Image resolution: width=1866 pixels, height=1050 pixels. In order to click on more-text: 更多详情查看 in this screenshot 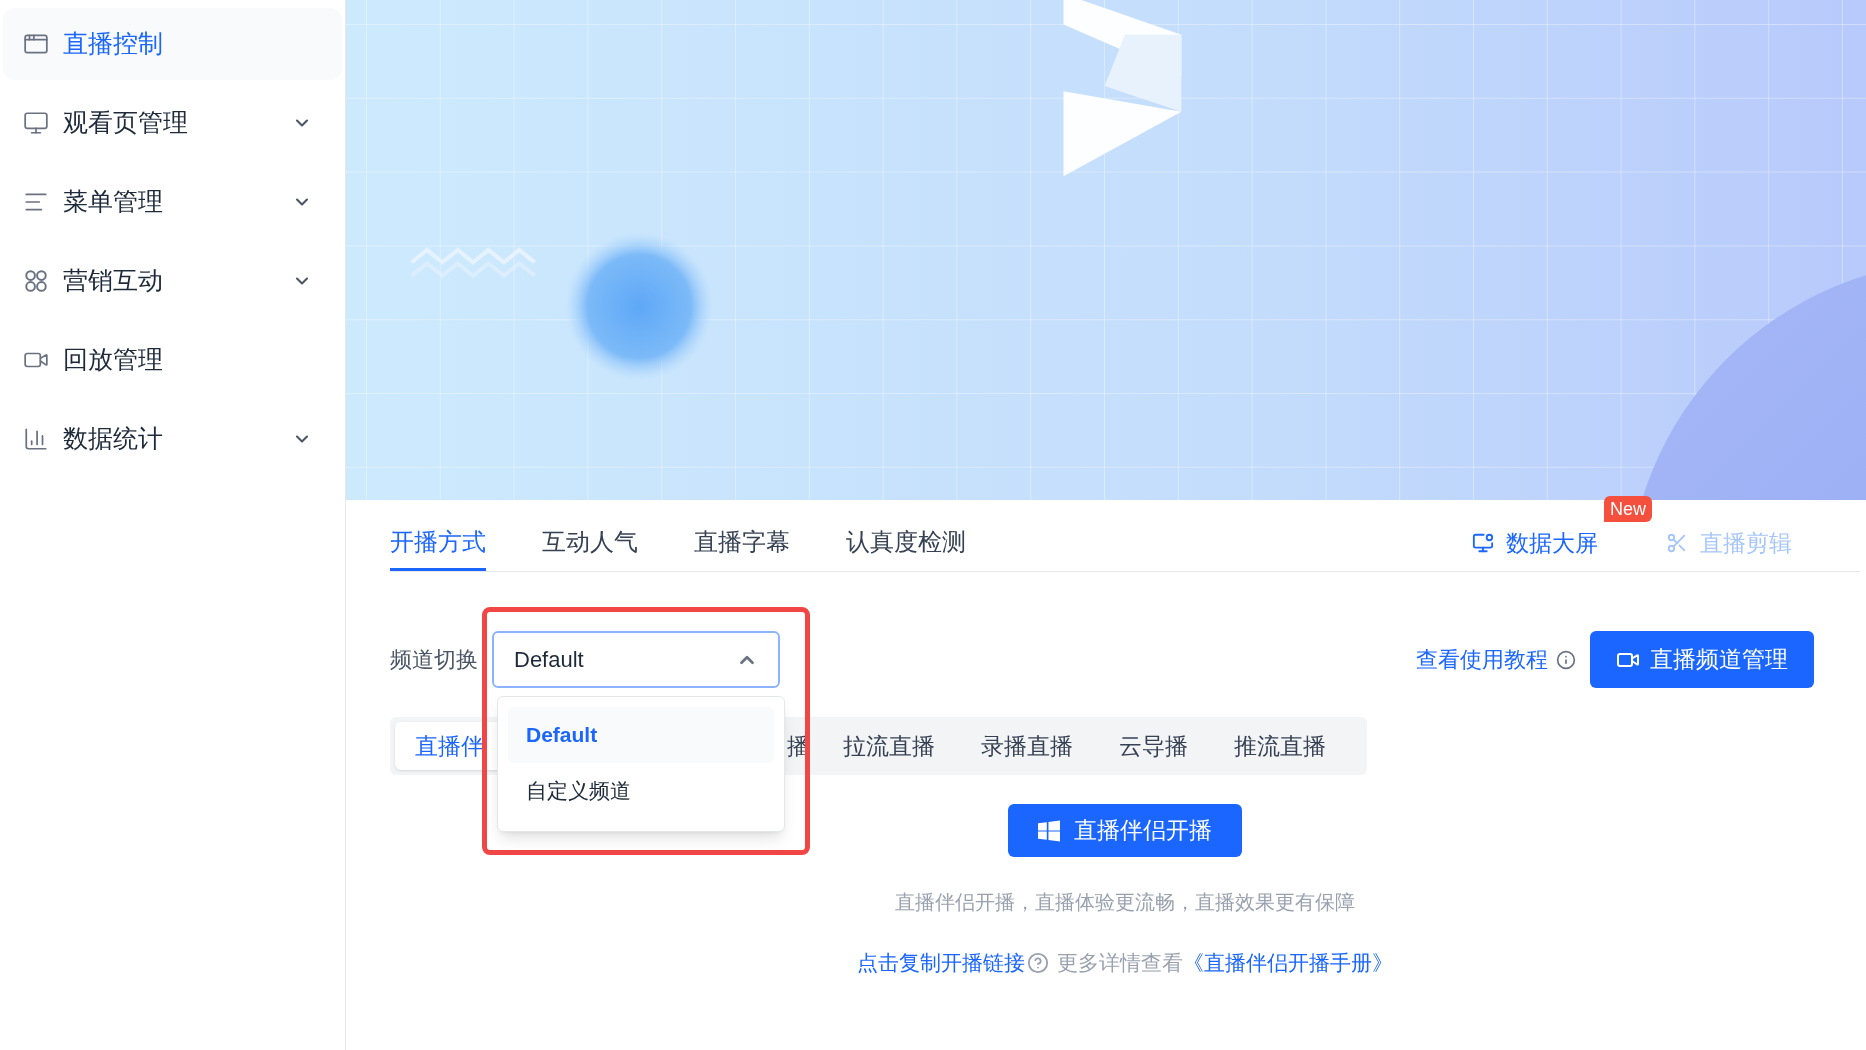, I will do `click(1120, 963)`.